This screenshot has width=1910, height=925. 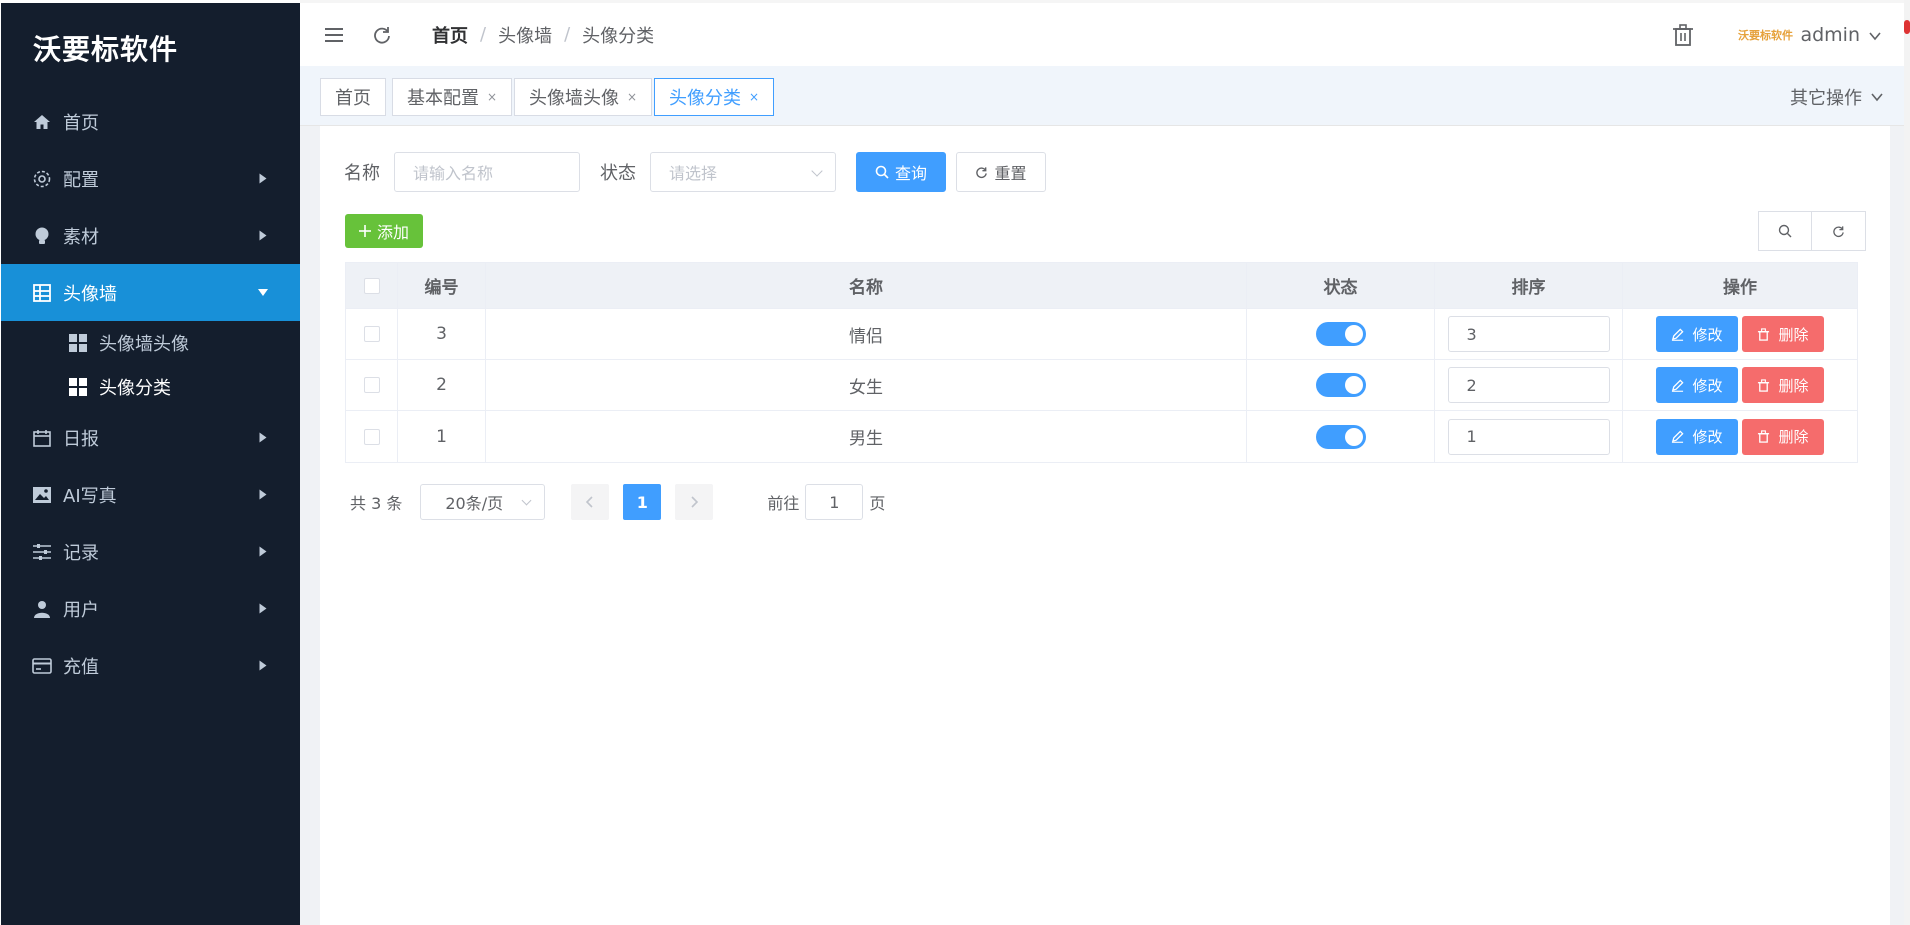 I want to click on page-size-value: 20条/页, so click(x=474, y=503).